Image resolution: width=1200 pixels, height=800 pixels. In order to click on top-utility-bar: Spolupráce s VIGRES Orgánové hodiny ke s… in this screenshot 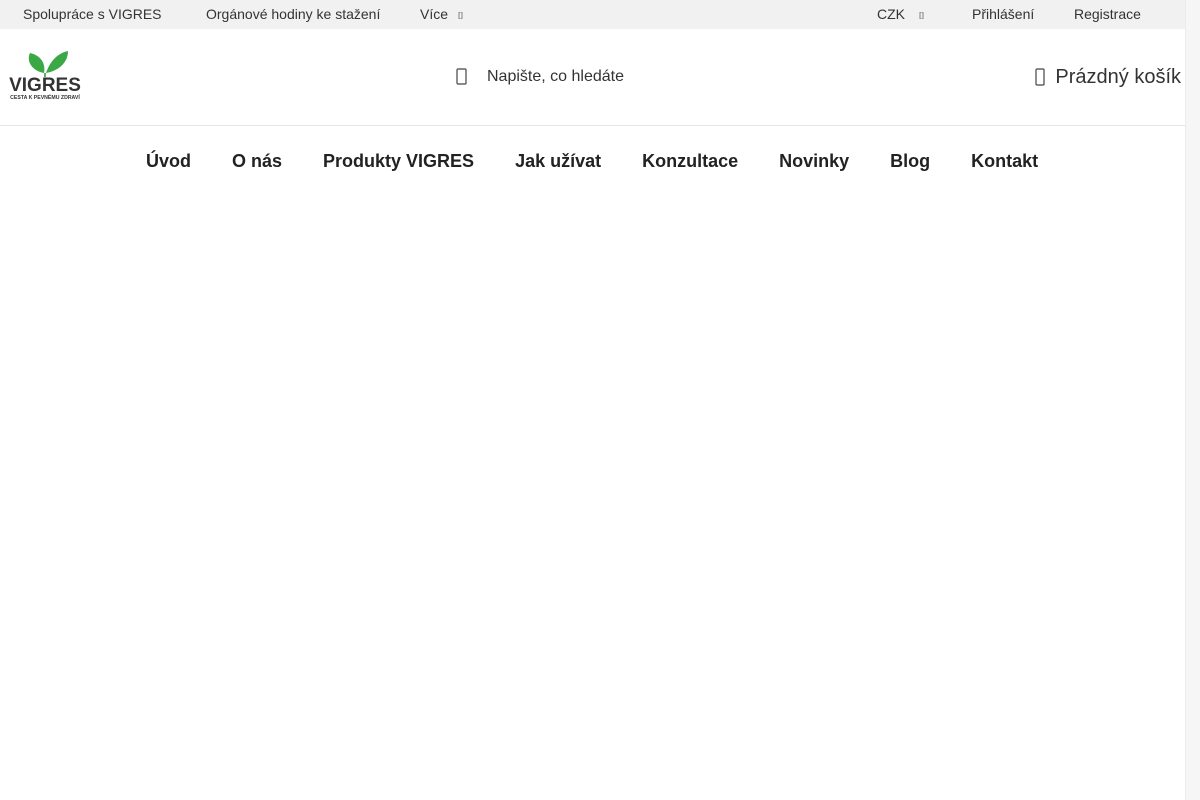, I will do `click(592, 14)`.